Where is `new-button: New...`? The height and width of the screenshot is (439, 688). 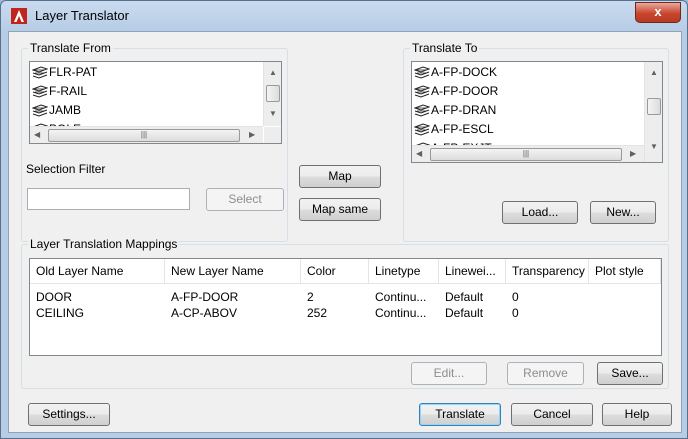 new-button: New... is located at coordinates (623, 212).